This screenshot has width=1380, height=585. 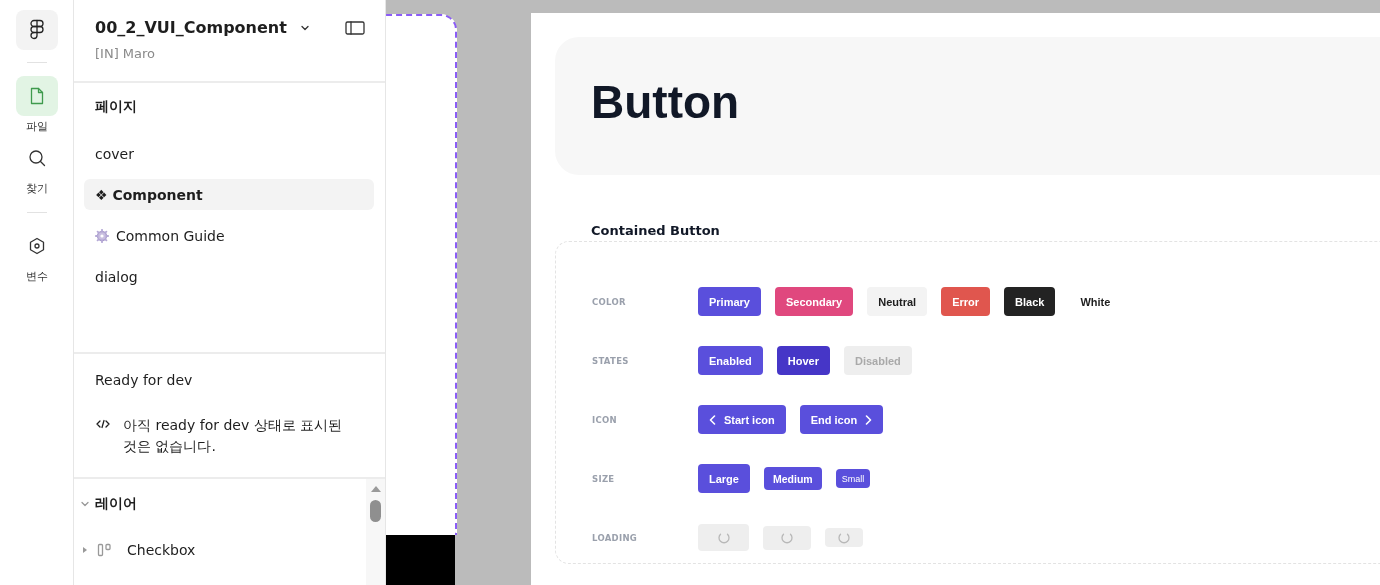 What do you see at coordinates (666, 102) in the screenshot?
I see `page-title: Button` at bounding box center [666, 102].